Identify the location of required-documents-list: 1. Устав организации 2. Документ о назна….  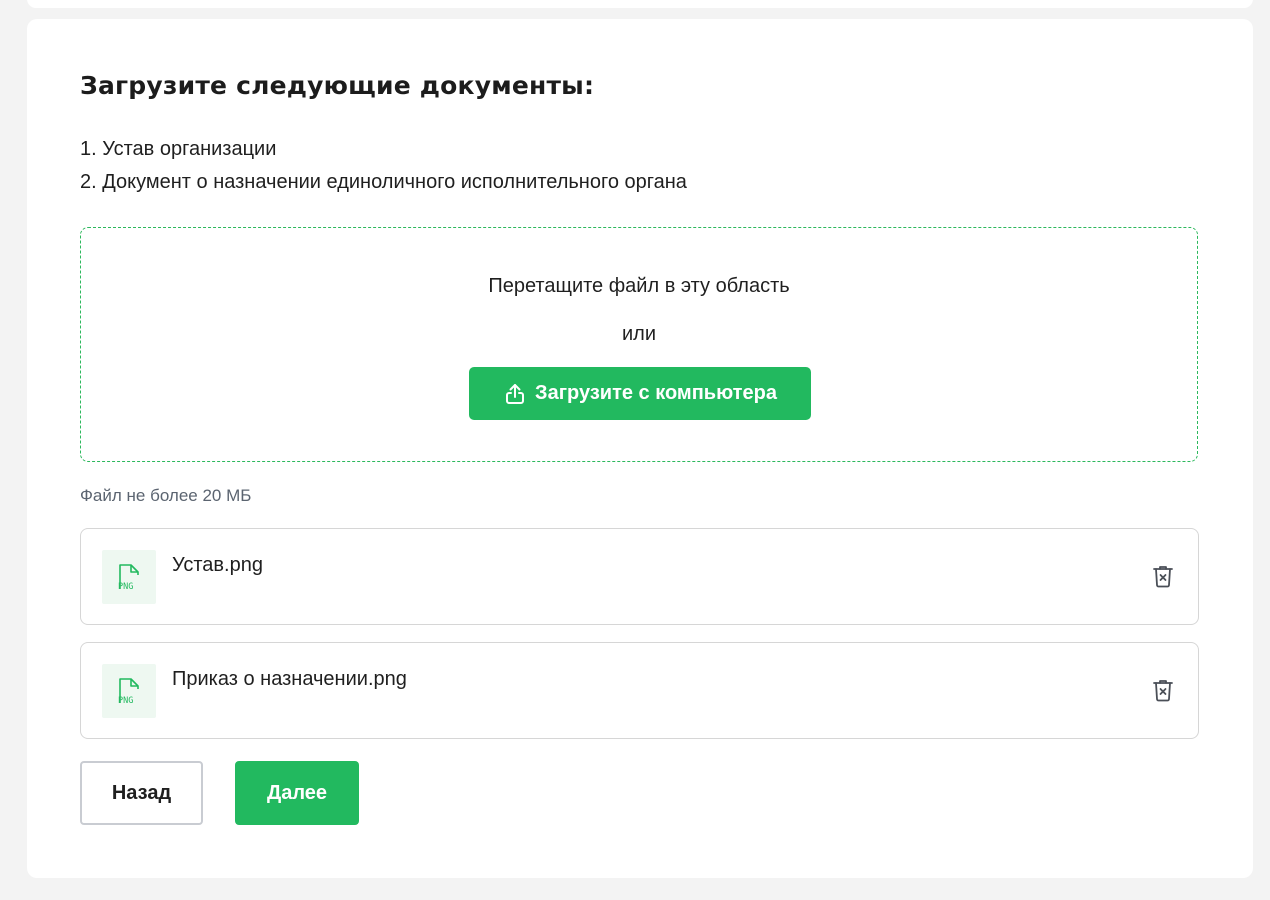
(383, 166).